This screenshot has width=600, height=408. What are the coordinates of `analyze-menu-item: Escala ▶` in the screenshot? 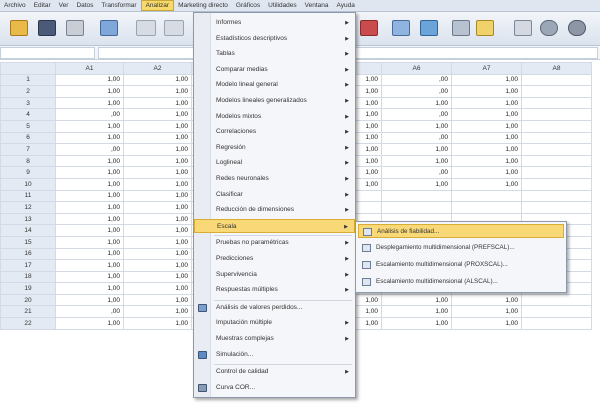 It's located at (274, 225).